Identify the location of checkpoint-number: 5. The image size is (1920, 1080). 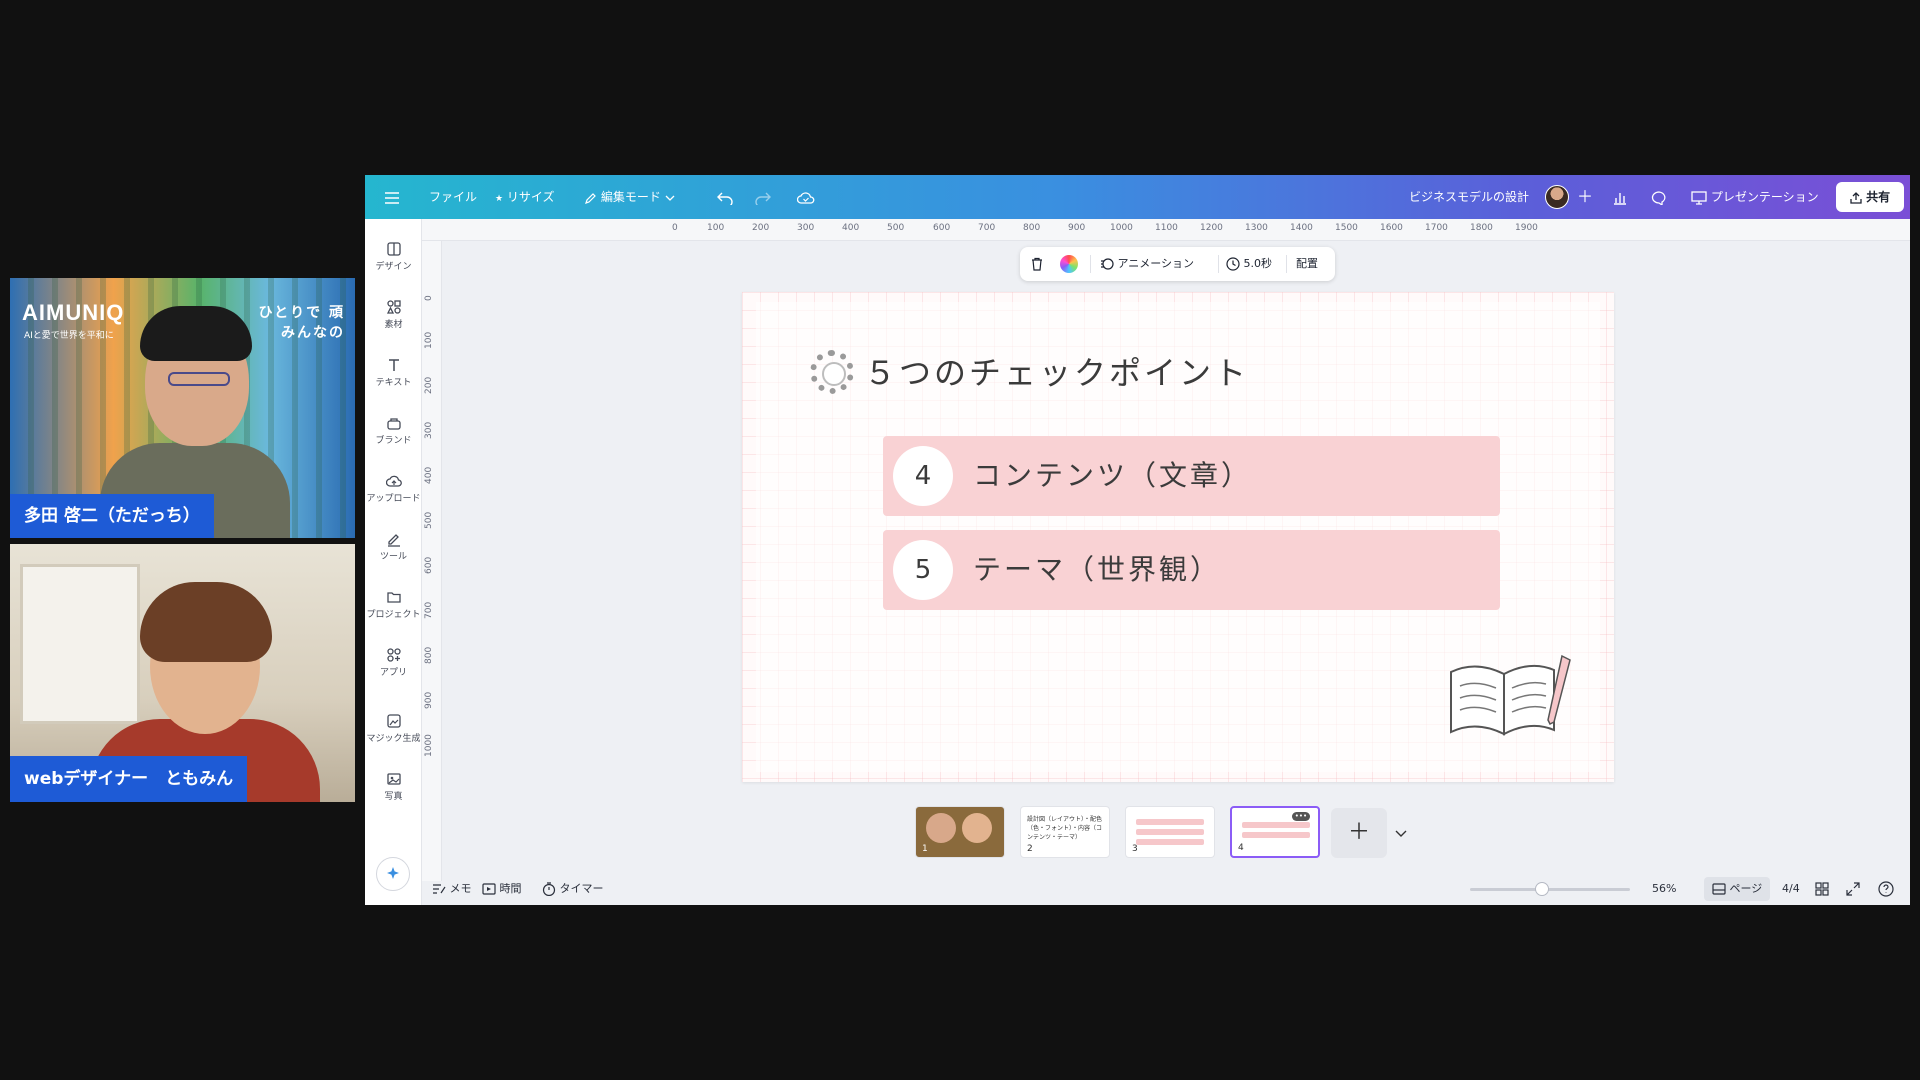
(923, 570).